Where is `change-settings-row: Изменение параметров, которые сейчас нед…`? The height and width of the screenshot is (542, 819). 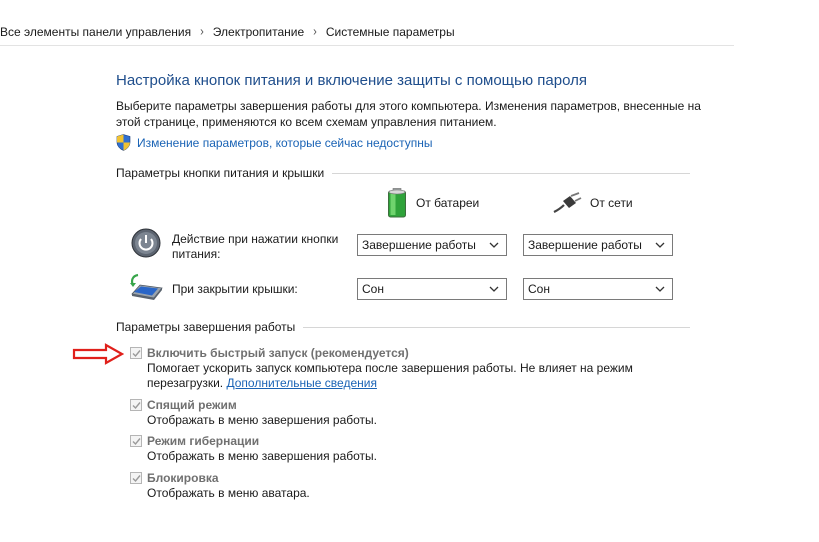
change-settings-row: Изменение параметров, которые сейчас нед… is located at coordinates (274, 142).